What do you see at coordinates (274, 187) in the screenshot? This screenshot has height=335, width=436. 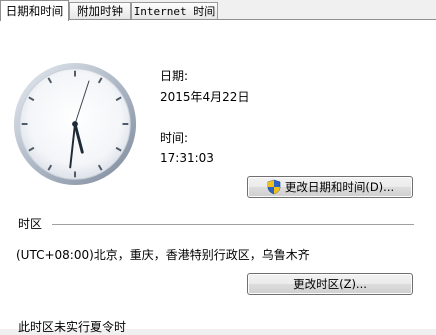 I see `uac-shield-icon` at bounding box center [274, 187].